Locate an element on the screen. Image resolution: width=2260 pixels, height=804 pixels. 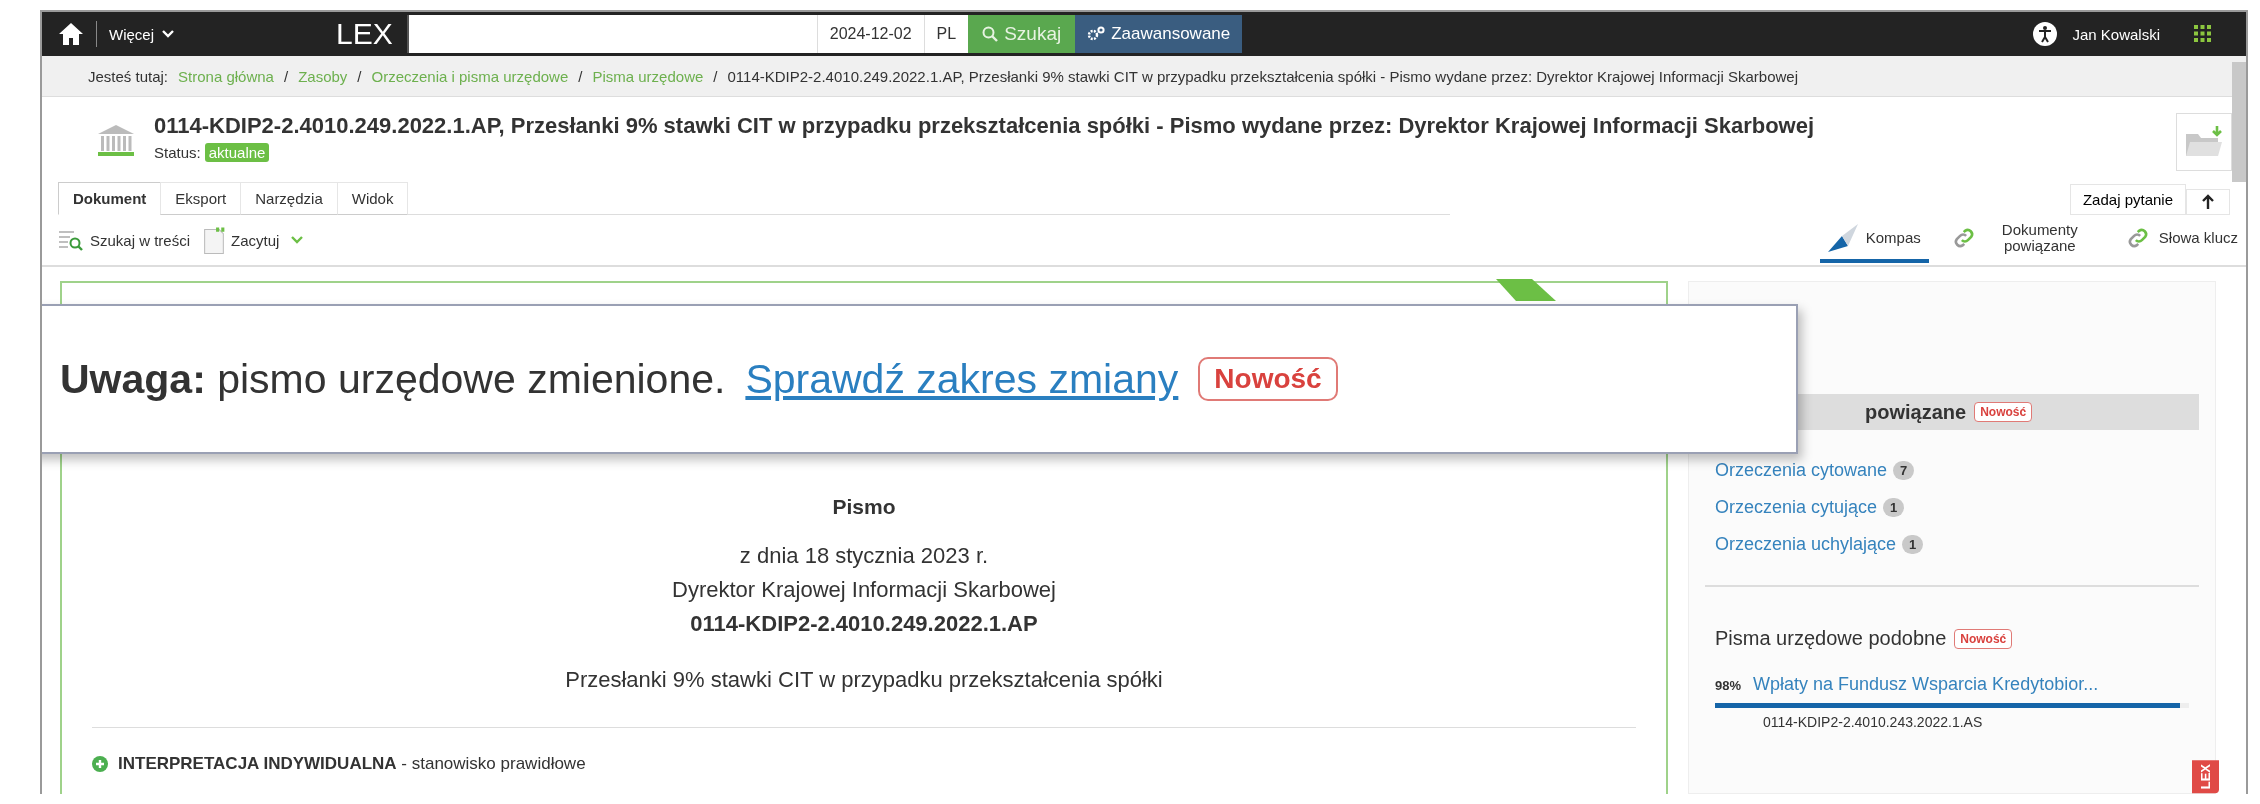
courthouse-icon is located at coordinates (116, 141).